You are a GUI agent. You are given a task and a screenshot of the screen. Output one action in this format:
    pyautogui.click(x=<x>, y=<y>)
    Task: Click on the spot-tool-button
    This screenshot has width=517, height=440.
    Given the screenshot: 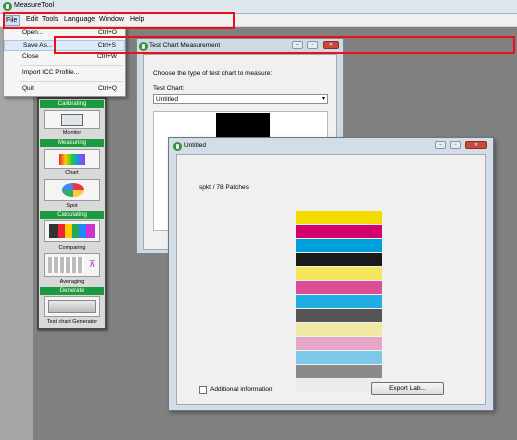 What is the action you would take?
    pyautogui.click(x=72, y=190)
    